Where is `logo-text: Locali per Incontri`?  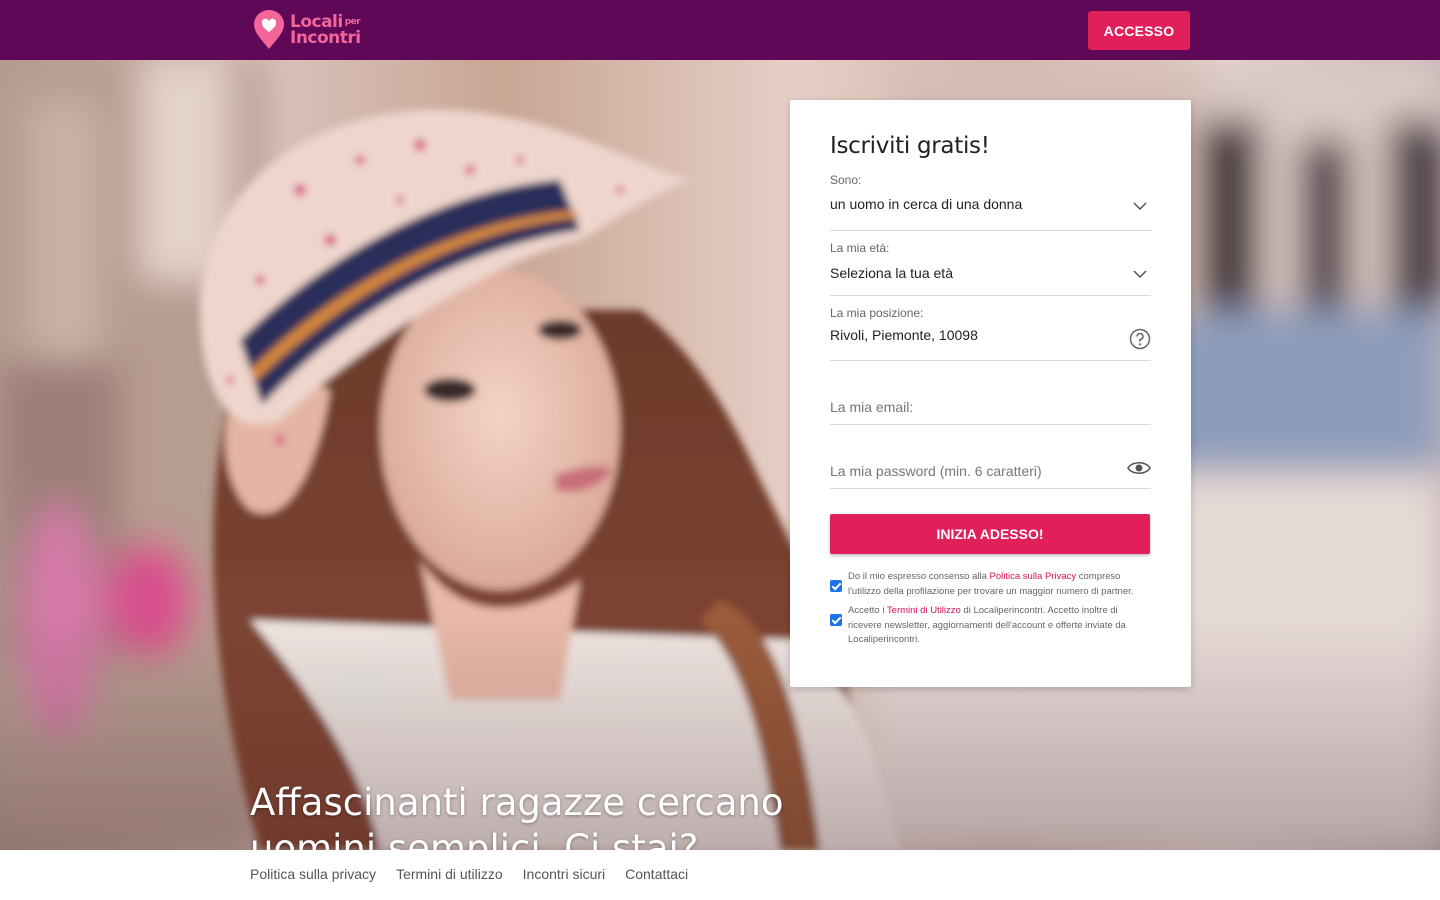
logo-text: Locali per Incontri is located at coordinates (325, 30).